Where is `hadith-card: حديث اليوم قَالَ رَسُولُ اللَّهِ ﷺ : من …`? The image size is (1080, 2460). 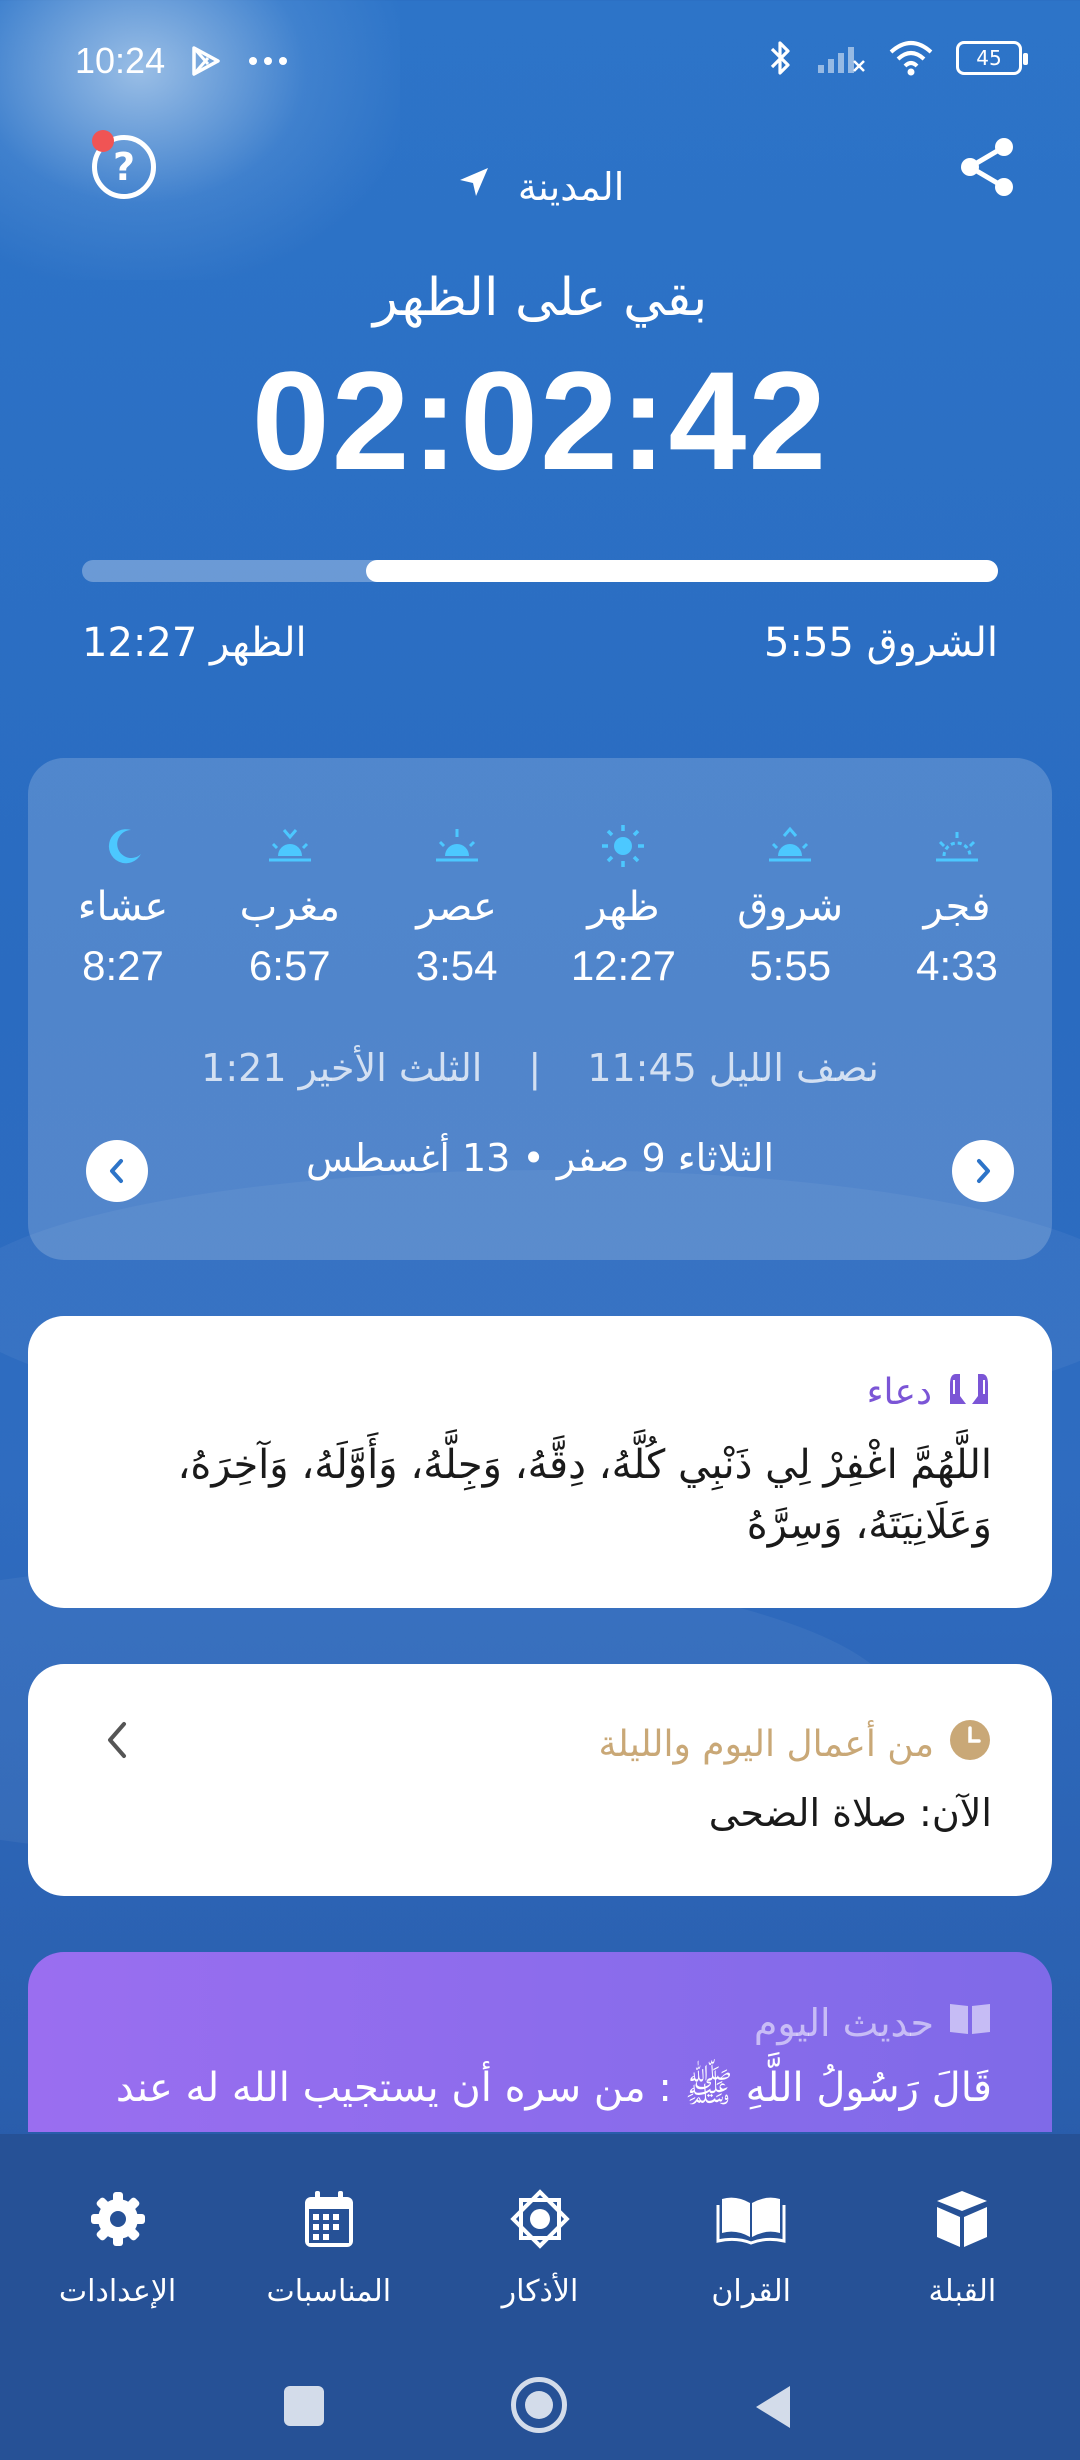
hadith-card: حديث اليوم قَالَ رَسُولُ اللَّهِ ﷺ : من … is located at coordinates (540, 2042).